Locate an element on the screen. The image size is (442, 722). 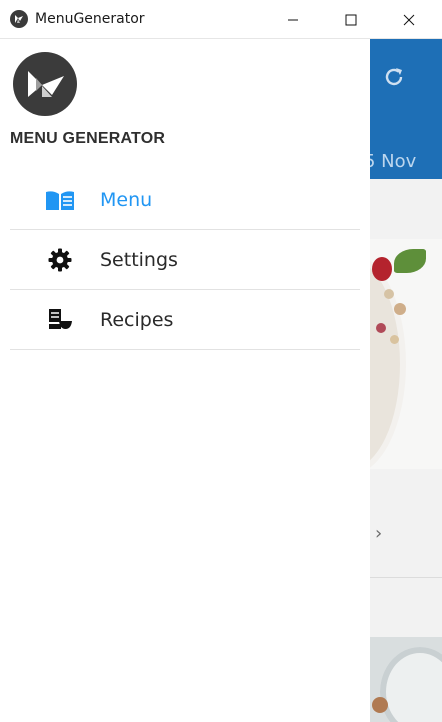
app-icon is located at coordinates (19, 19).